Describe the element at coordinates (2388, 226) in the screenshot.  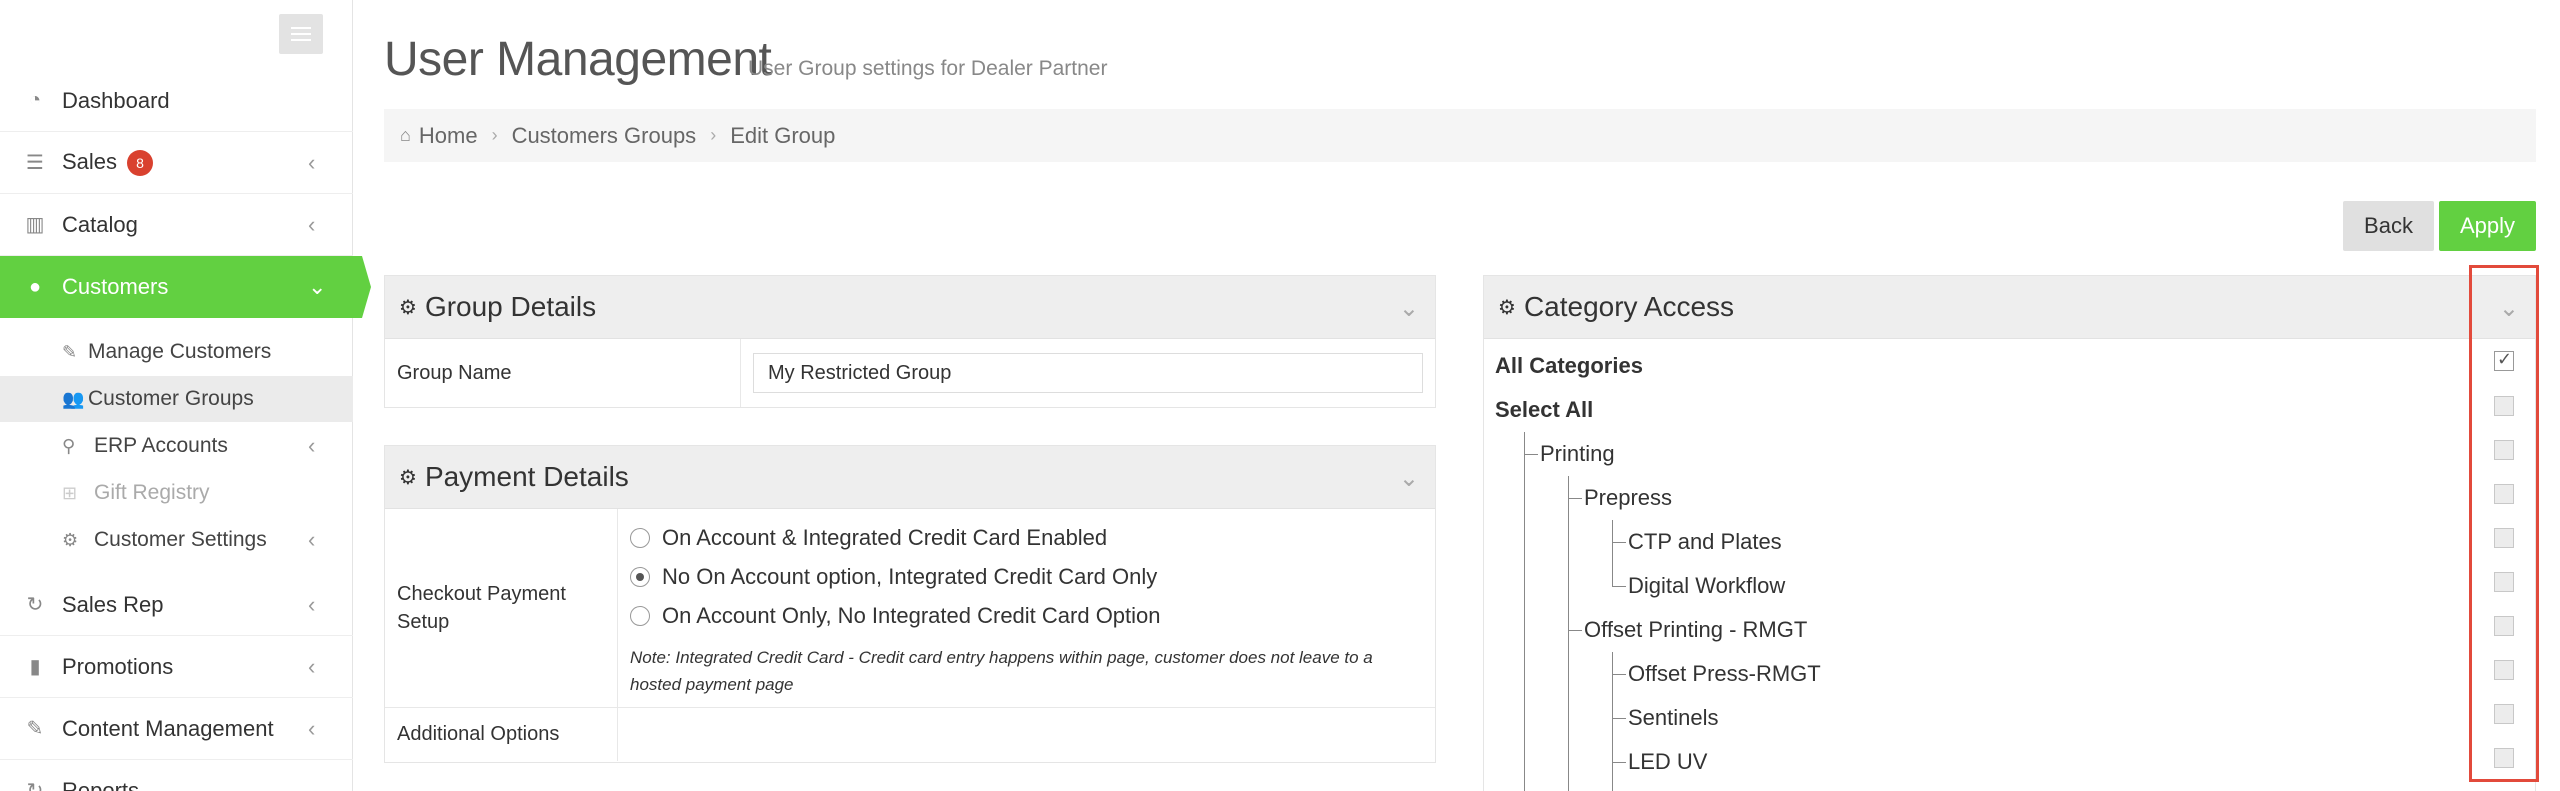
I see `back-button: Back` at that location.